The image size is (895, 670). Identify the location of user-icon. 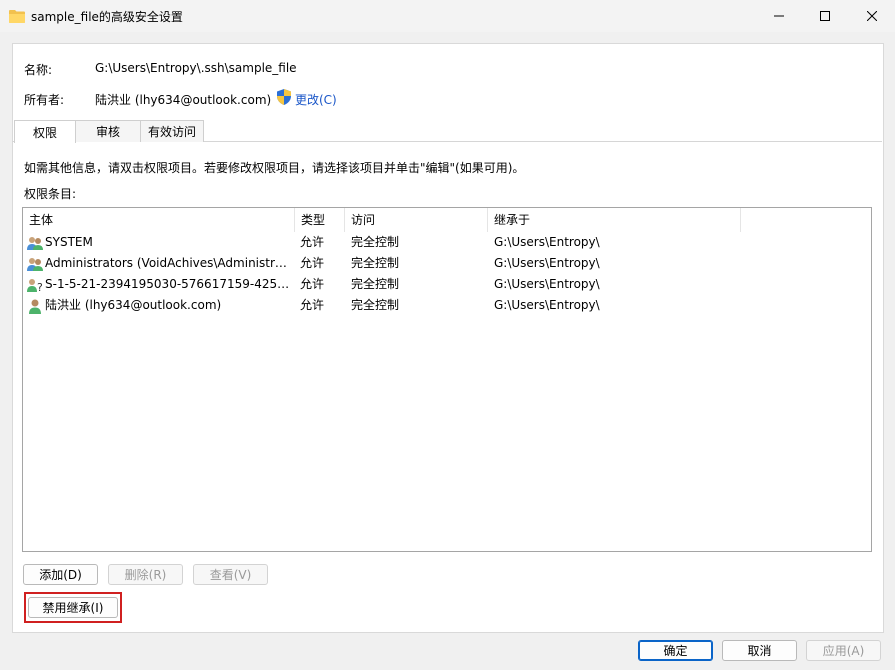
(35, 306).